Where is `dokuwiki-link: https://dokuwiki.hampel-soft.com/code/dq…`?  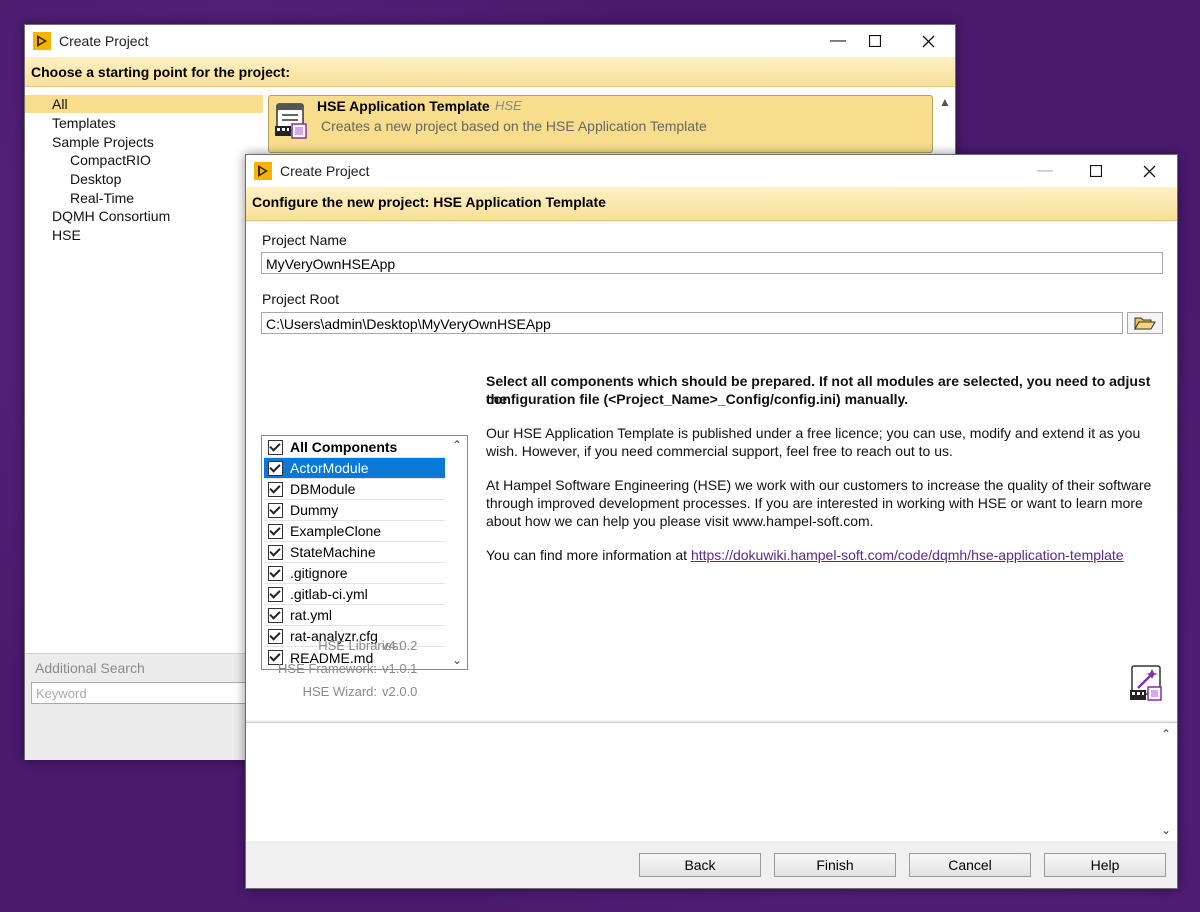
dokuwiki-link: https://dokuwiki.hampel-soft.com/code/dq… is located at coordinates (907, 555).